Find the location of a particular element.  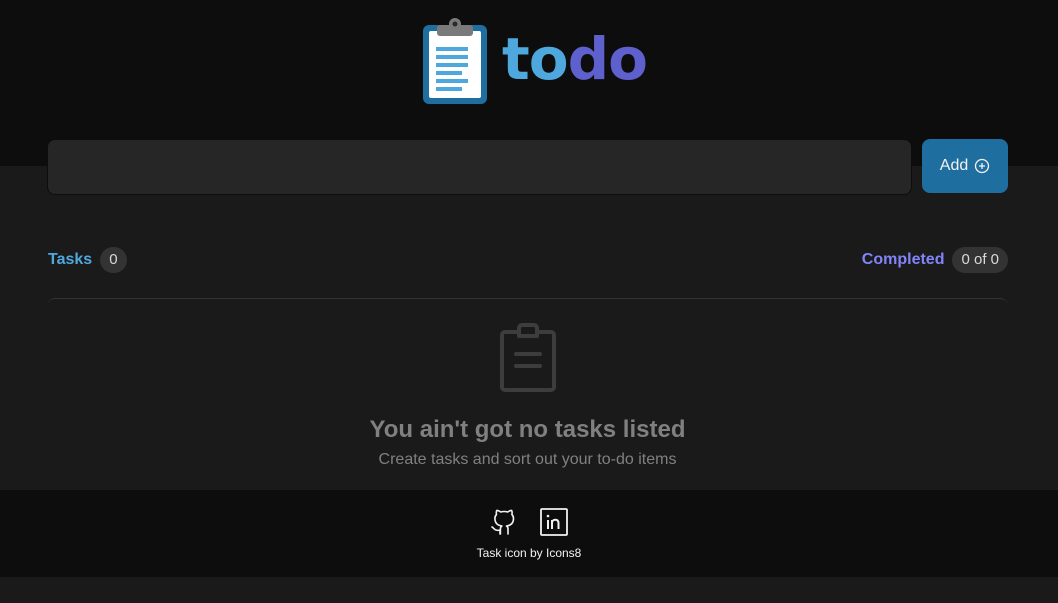

completed-count-badge: 0 of 0 is located at coordinates (980, 260).